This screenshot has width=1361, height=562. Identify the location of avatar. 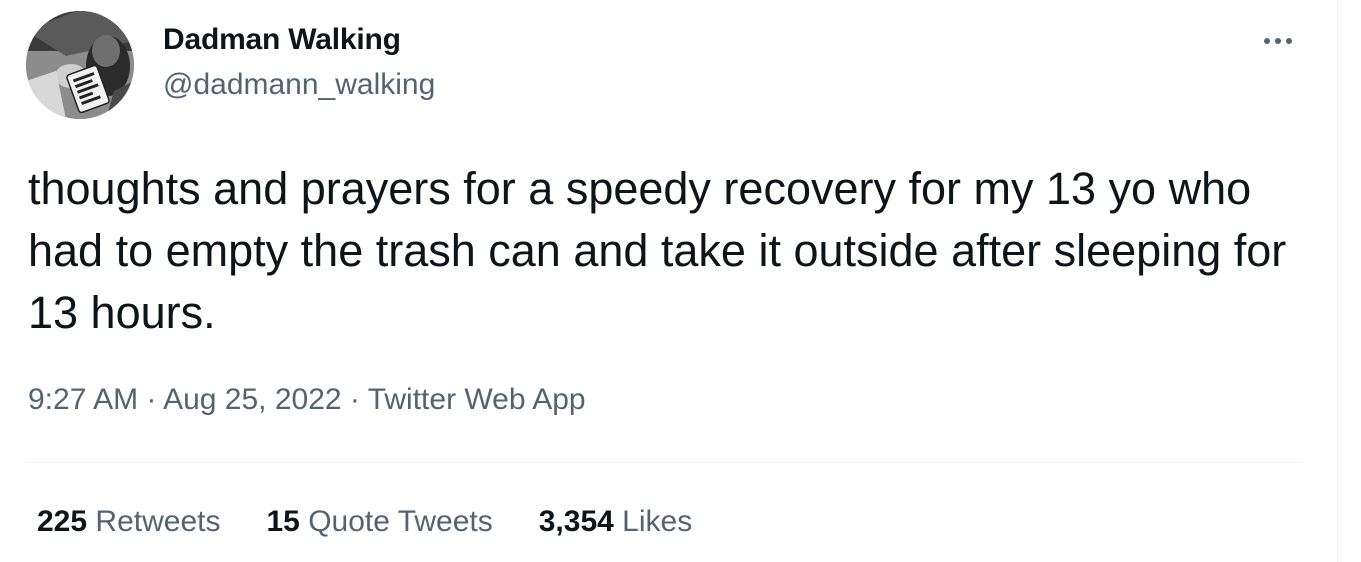
(80, 65).